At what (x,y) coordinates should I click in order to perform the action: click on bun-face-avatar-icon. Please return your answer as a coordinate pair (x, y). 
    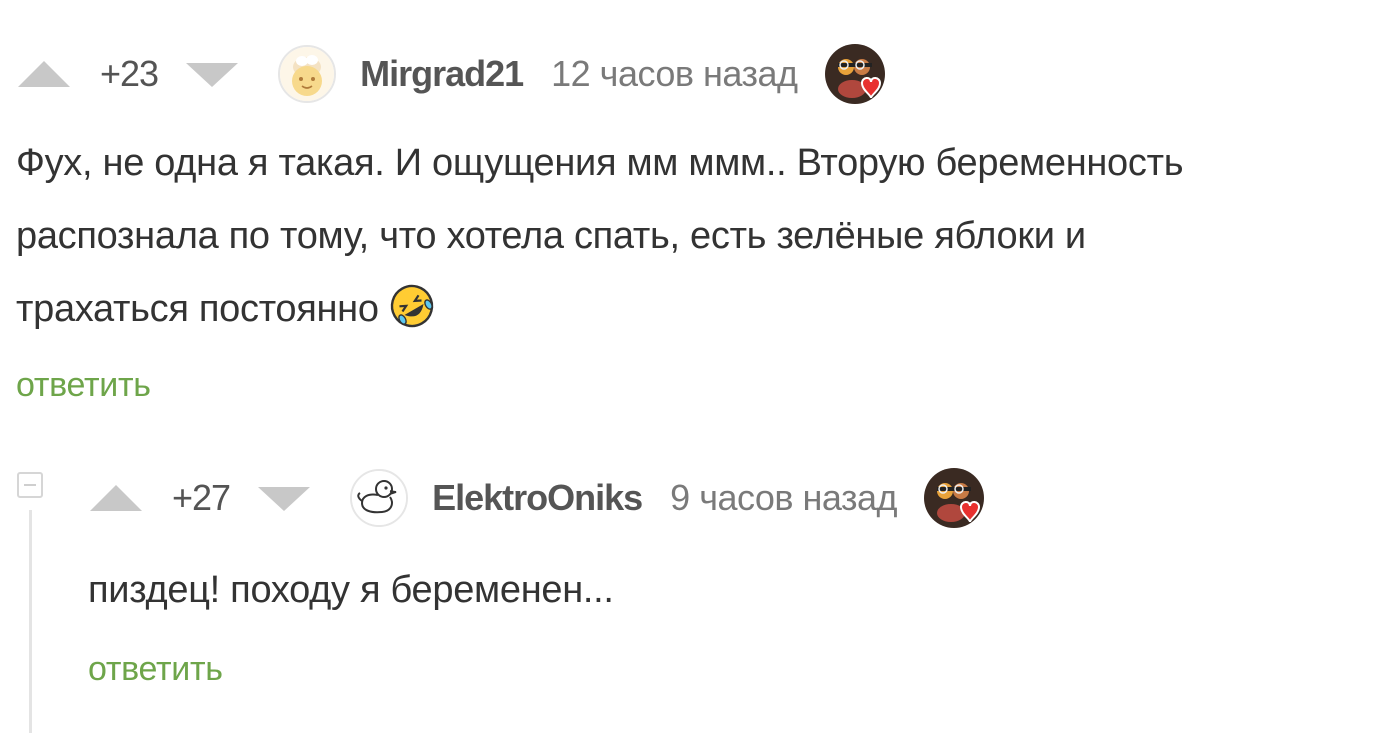
    Looking at the image, I should click on (307, 74).